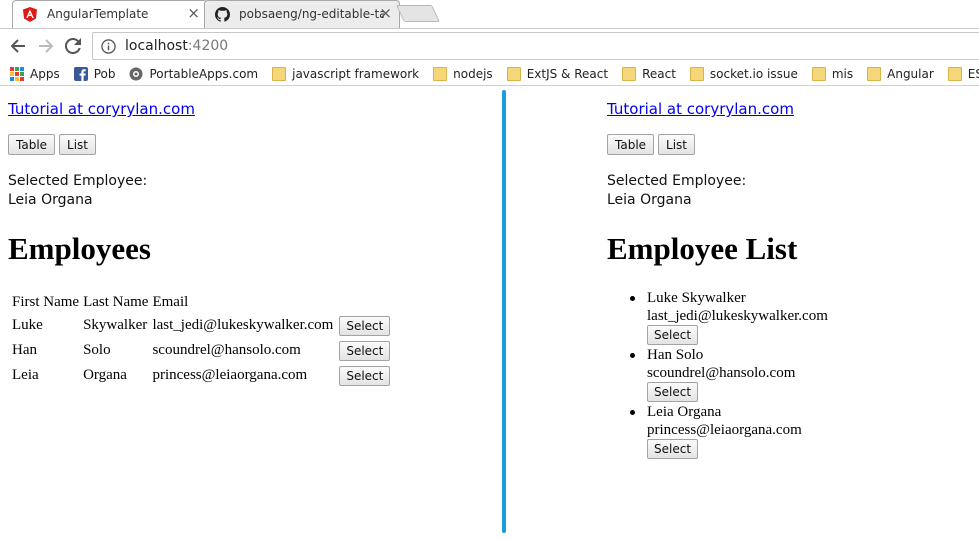 This screenshot has height=539, width=979. I want to click on cell-first-name: Leia, so click(25, 375).